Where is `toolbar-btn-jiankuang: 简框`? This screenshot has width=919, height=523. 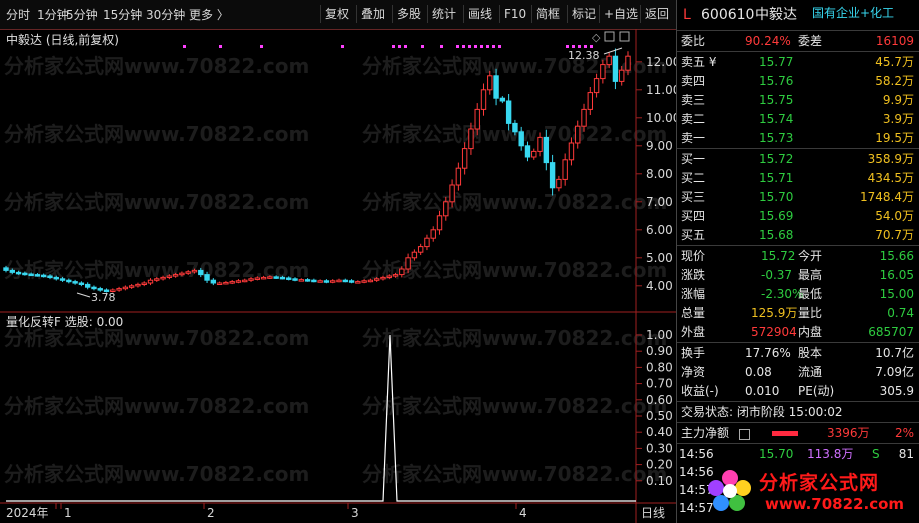 toolbar-btn-jiankuang: 简框 is located at coordinates (545, 14).